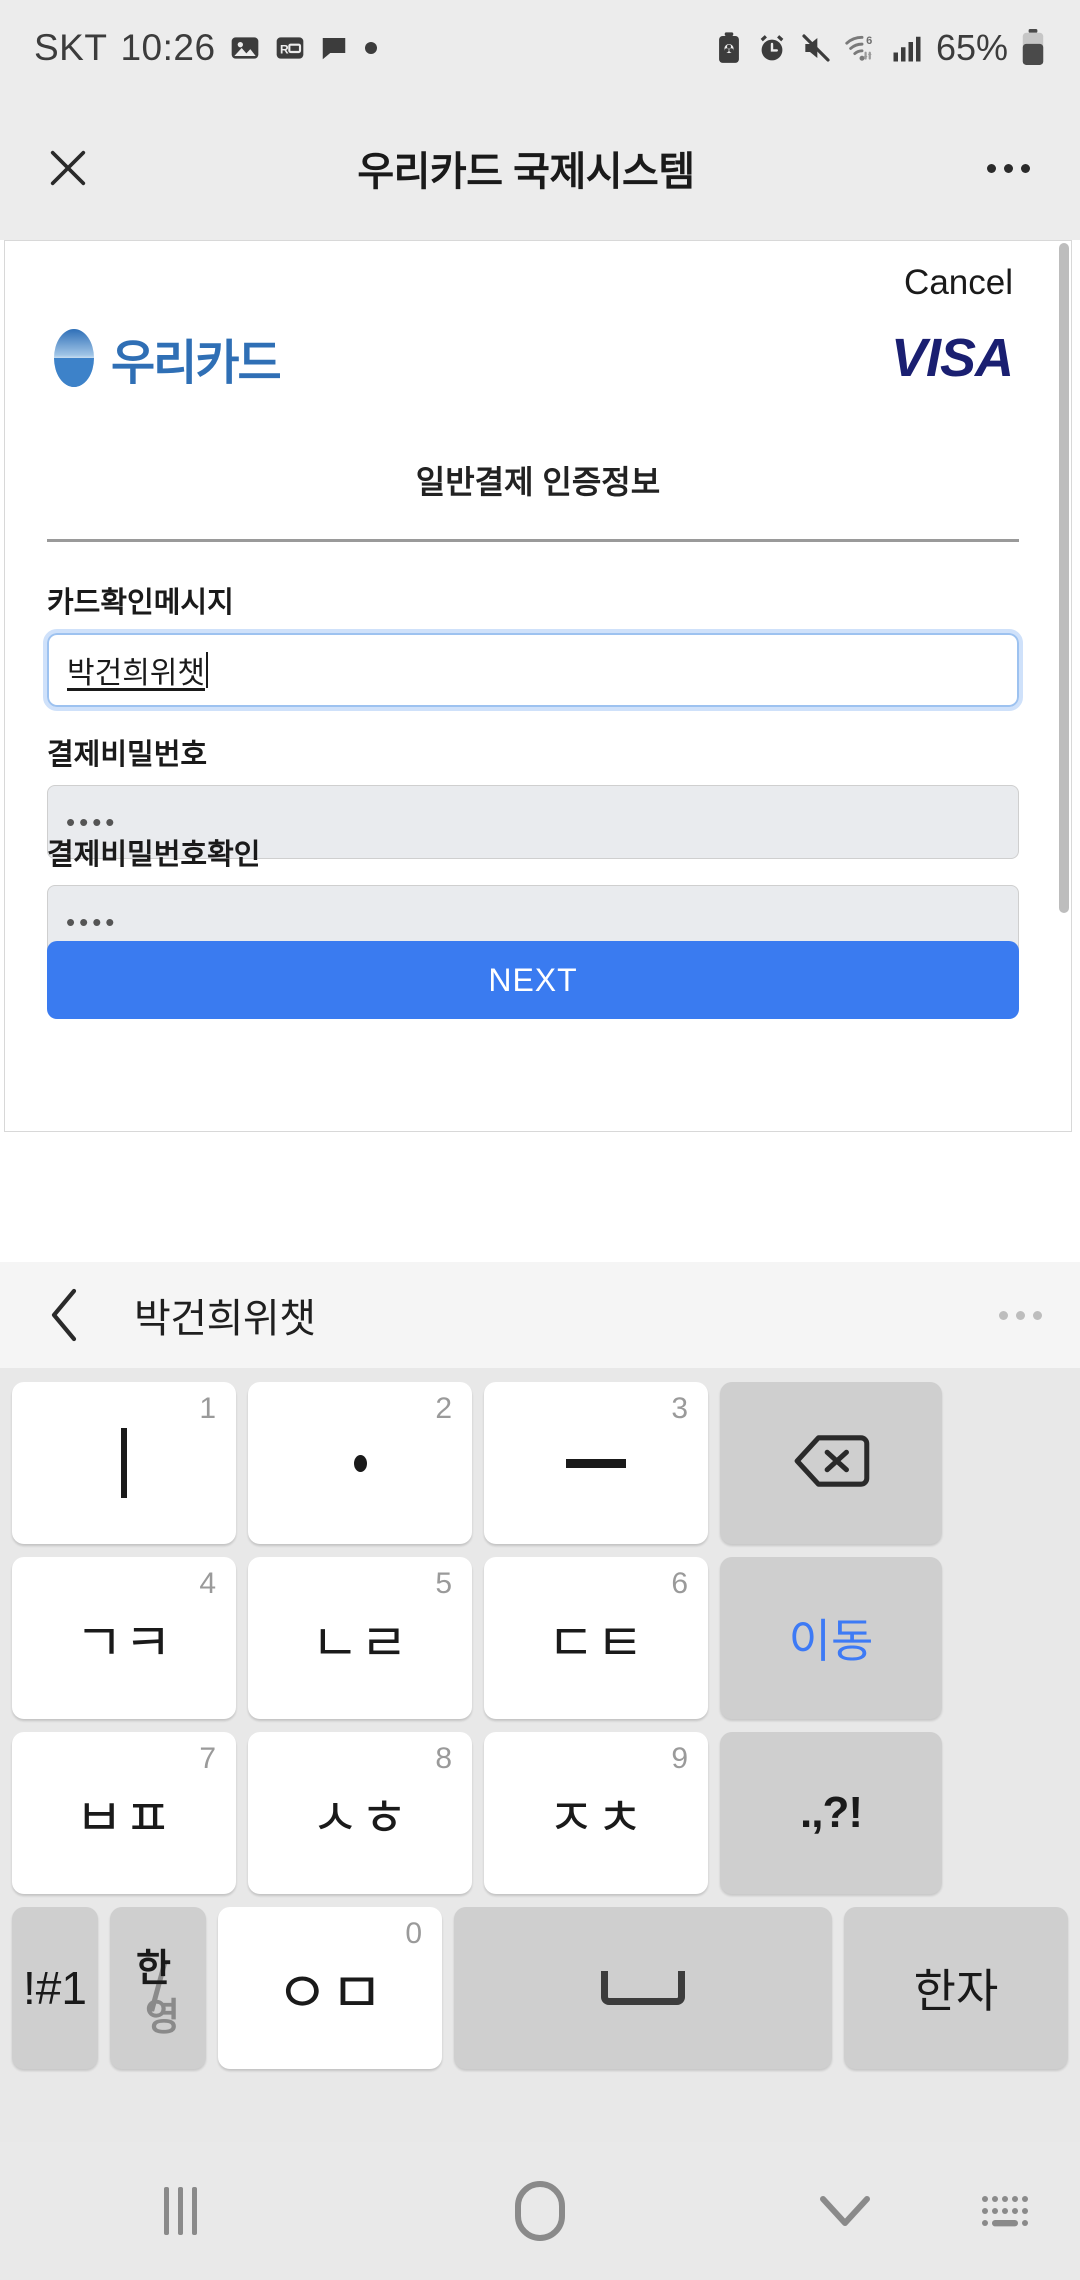 Image resolution: width=1080 pixels, height=2280 pixels. I want to click on key-consonant-d-t: 6 ㄷㅌ, so click(596, 1638).